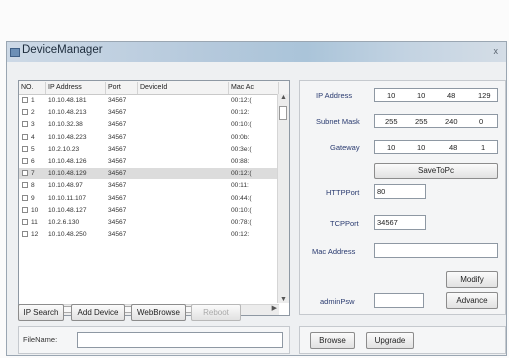 The width and height of the screenshot is (509, 358). What do you see at coordinates (496, 51) in the screenshot?
I see `close-icon: x` at bounding box center [496, 51].